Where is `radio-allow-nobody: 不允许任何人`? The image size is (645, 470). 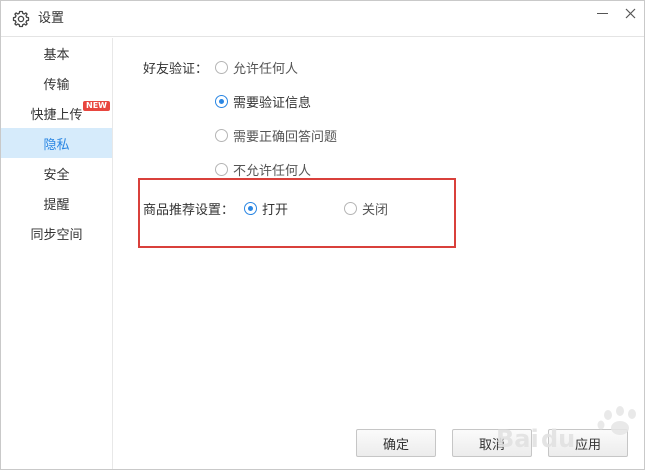
radio-allow-nobody: 不允许任何人 is located at coordinates (263, 169).